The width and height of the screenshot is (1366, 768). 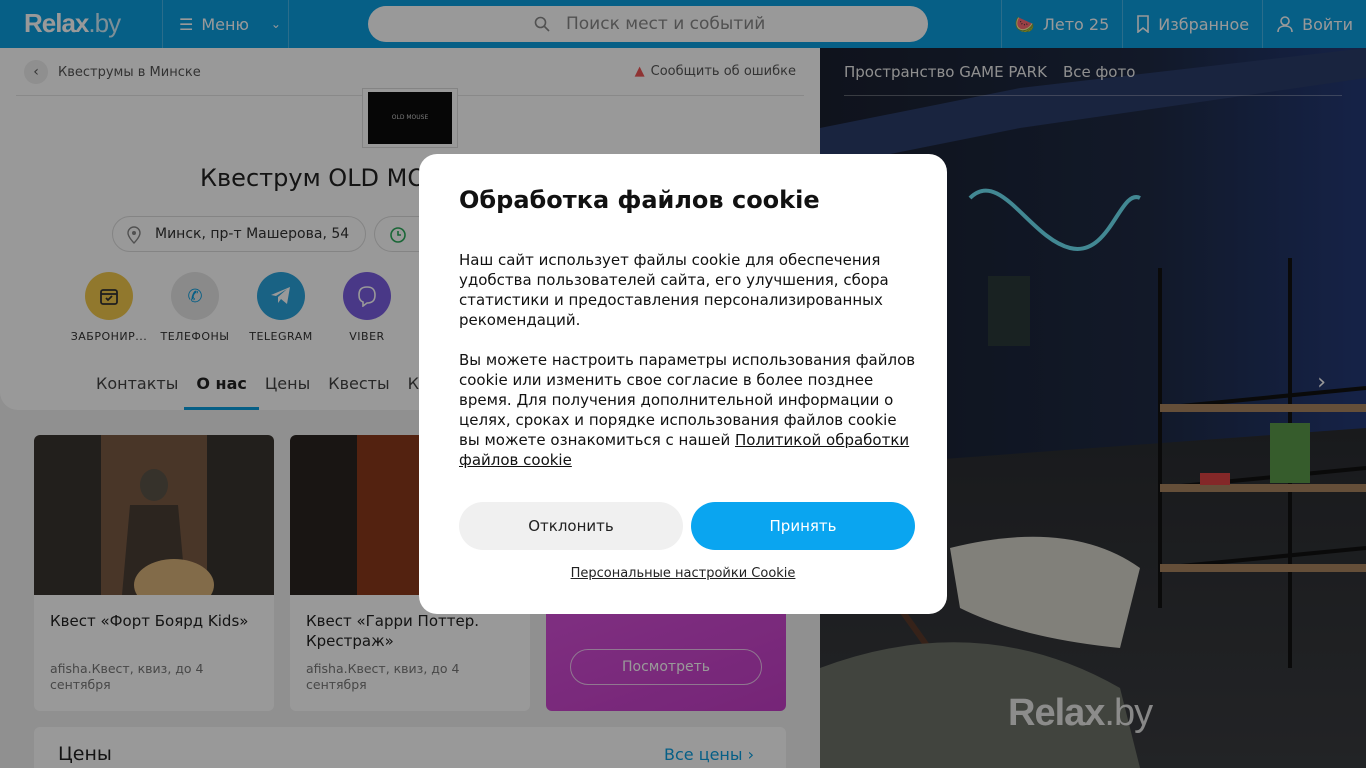 I want to click on cookie-title: Обработка файлов cookie, so click(x=639, y=200).